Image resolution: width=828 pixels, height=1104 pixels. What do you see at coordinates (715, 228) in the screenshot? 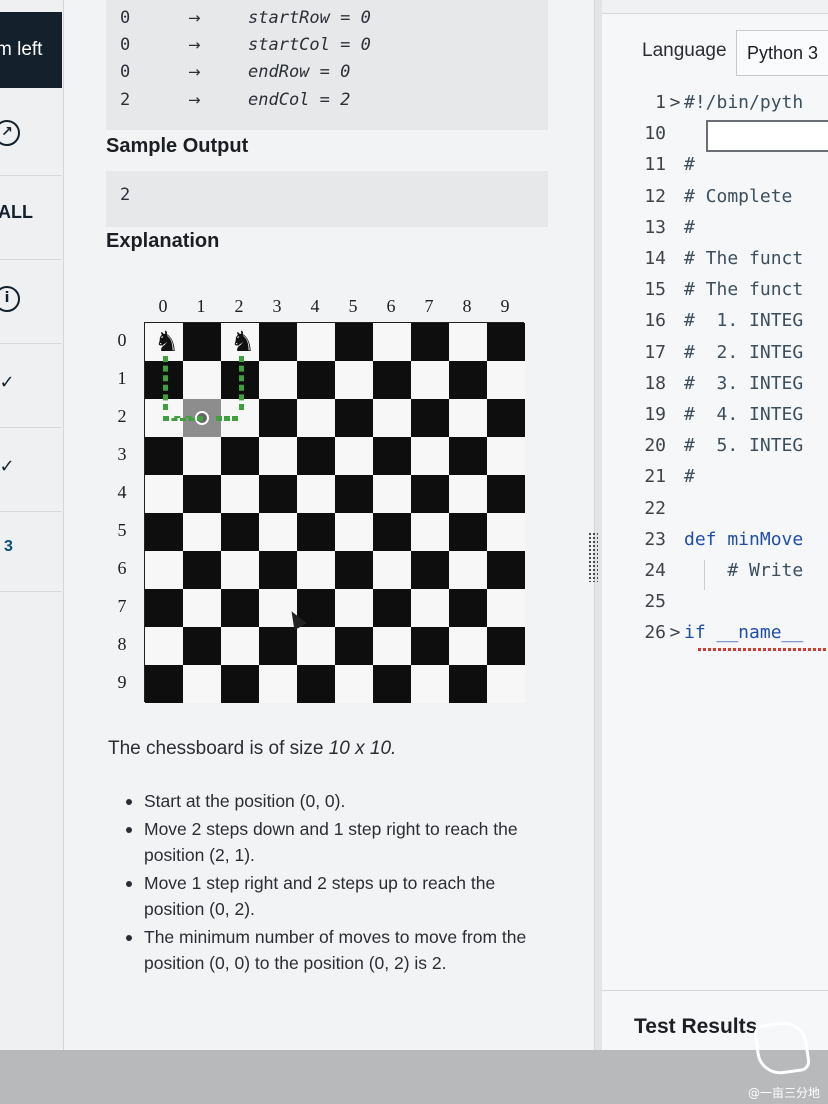
I see `code-line: 13 #` at bounding box center [715, 228].